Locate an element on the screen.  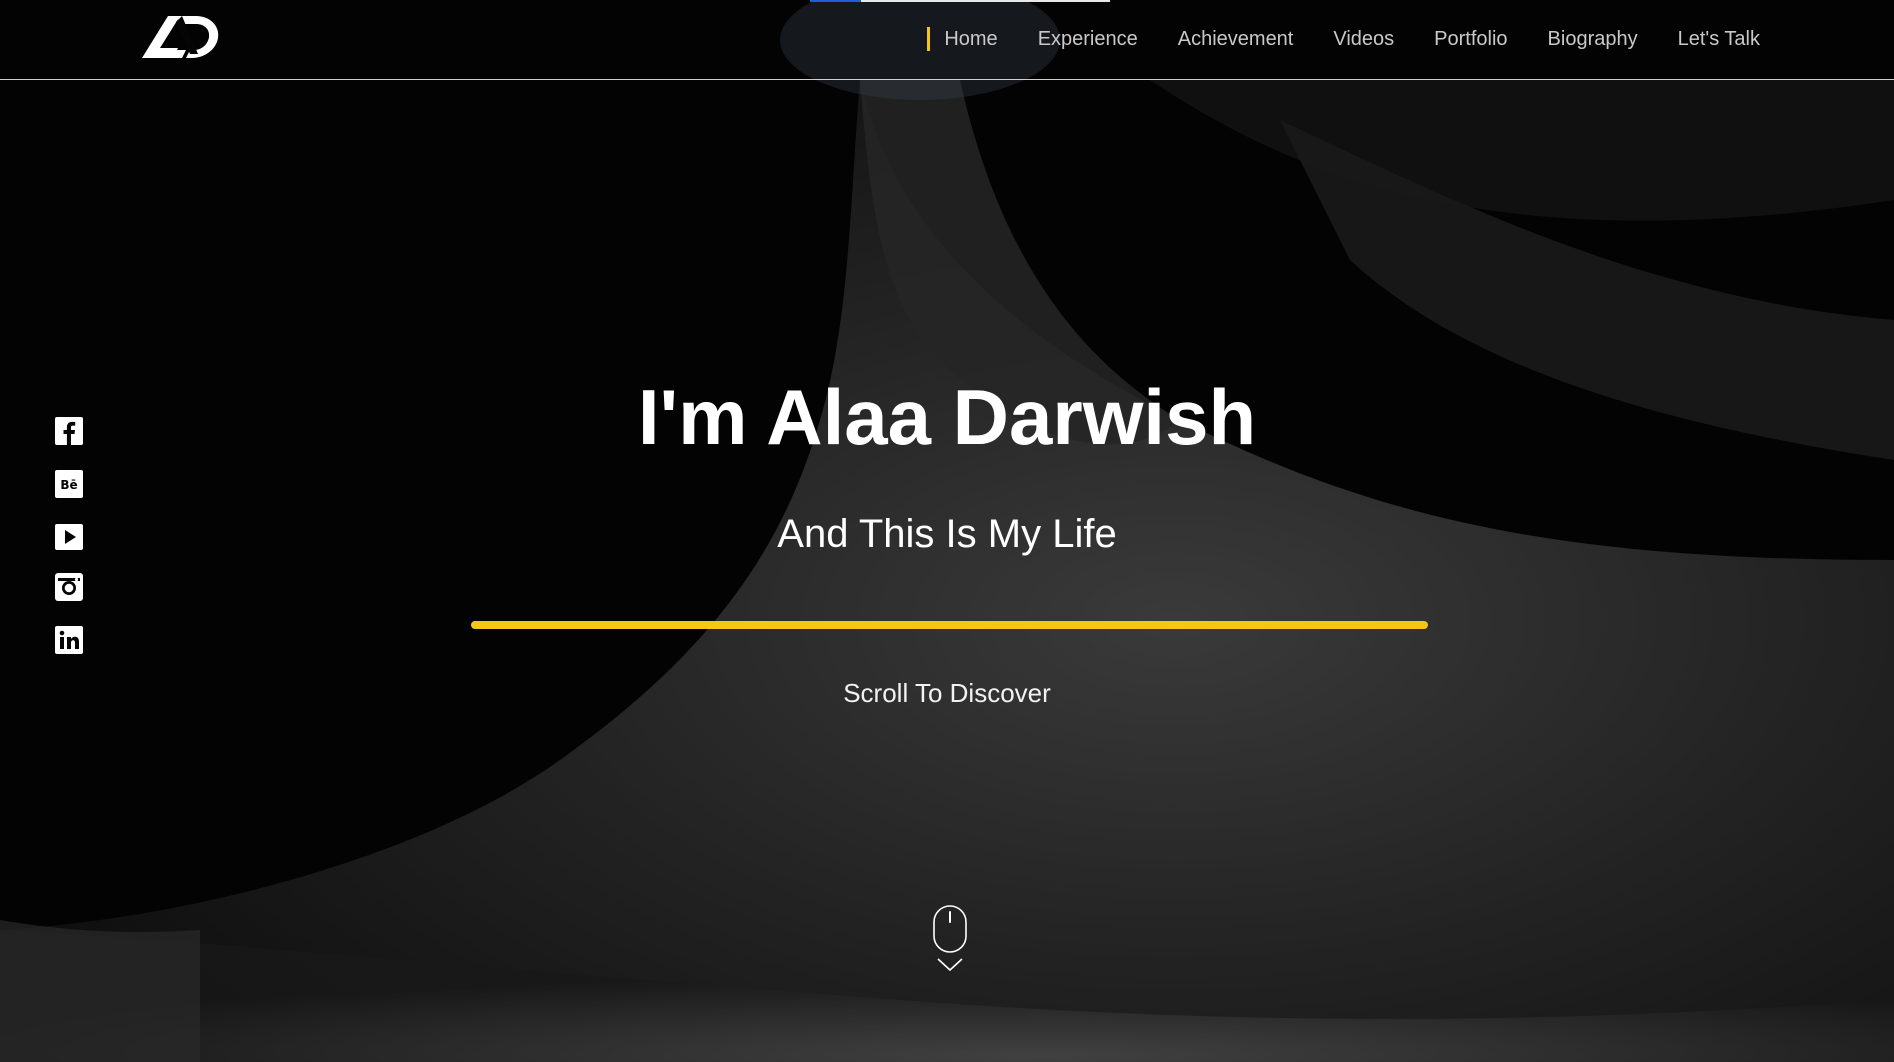
instagram-icon is located at coordinates (69, 587).